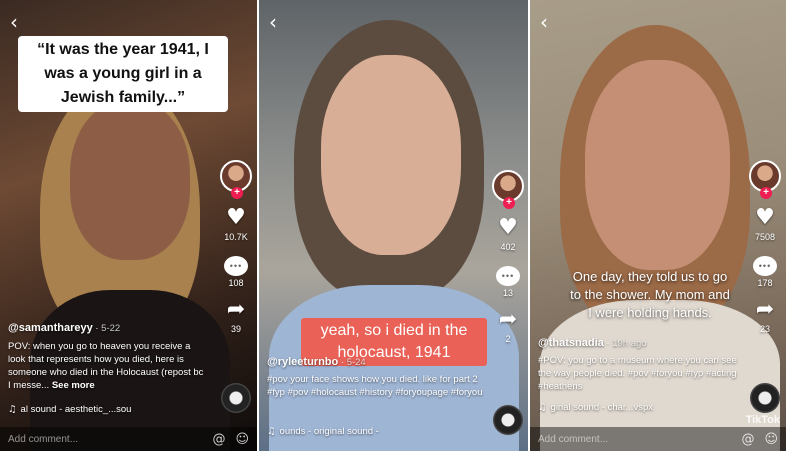 The image size is (786, 451). I want to click on post-date: 5-22, so click(111, 328).